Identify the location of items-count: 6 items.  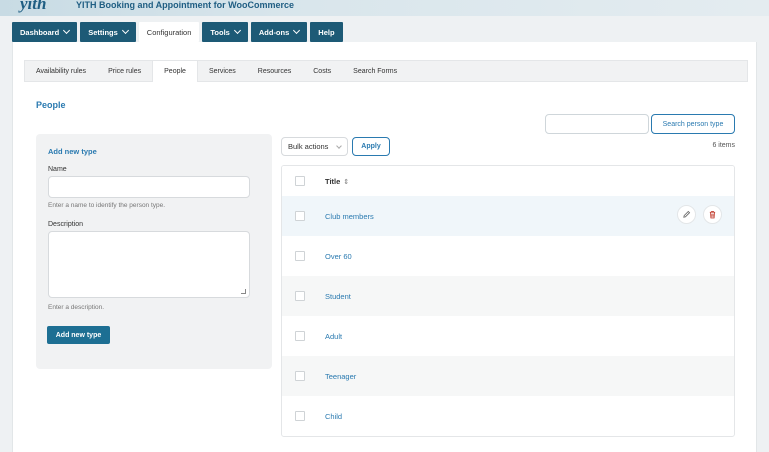
(723, 145).